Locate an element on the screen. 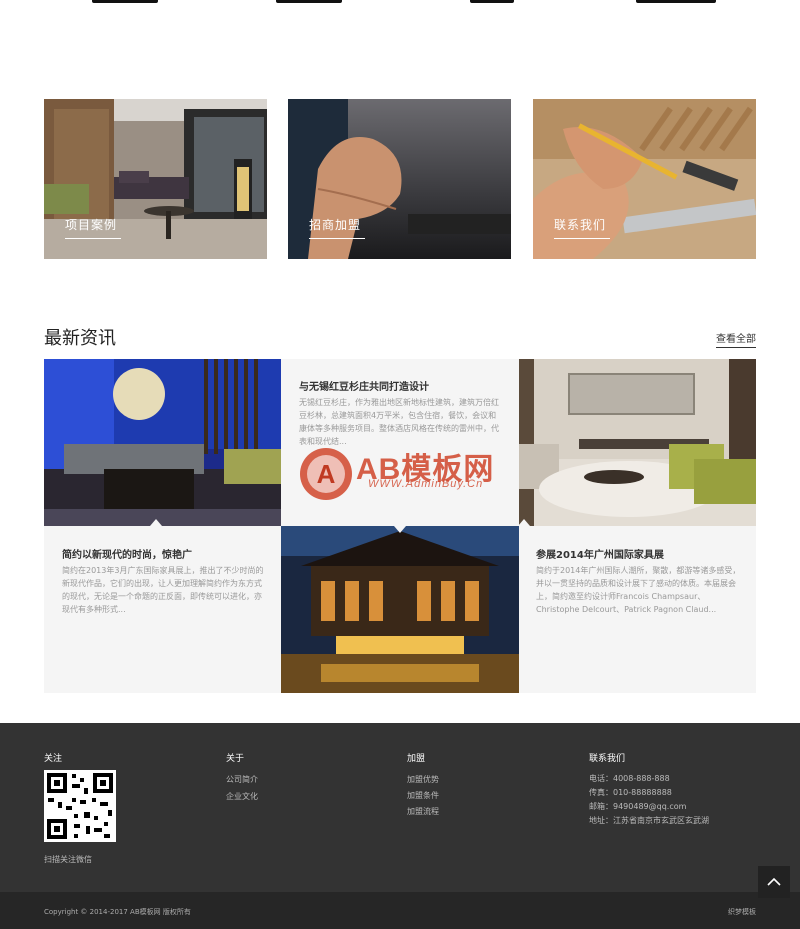  contact-fax: 传真：010-88888888 is located at coordinates (630, 792).